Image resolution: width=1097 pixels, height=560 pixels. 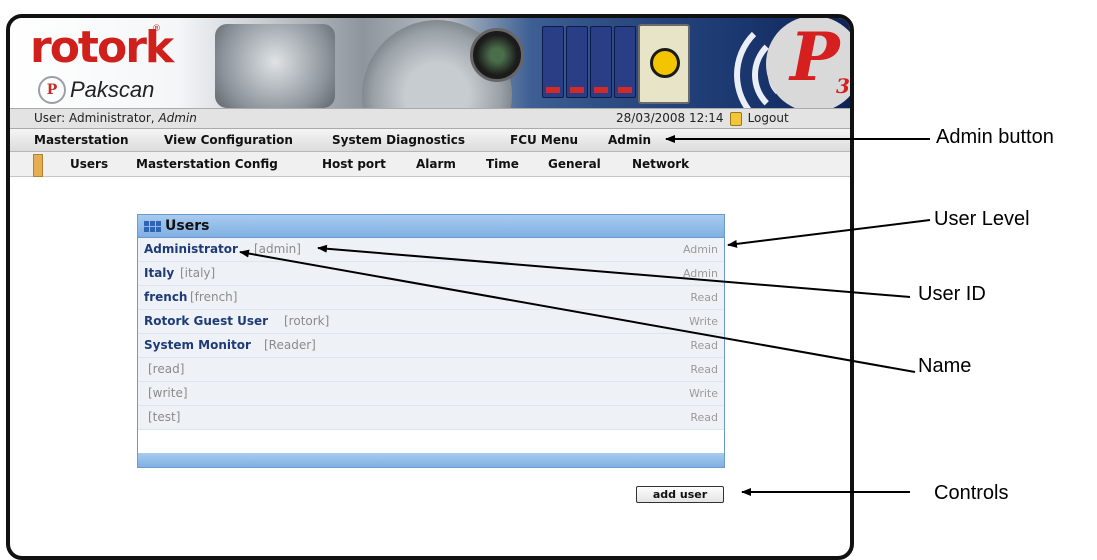 What do you see at coordinates (614, 271) in the screenshot?
I see `user-id-arrow` at bounding box center [614, 271].